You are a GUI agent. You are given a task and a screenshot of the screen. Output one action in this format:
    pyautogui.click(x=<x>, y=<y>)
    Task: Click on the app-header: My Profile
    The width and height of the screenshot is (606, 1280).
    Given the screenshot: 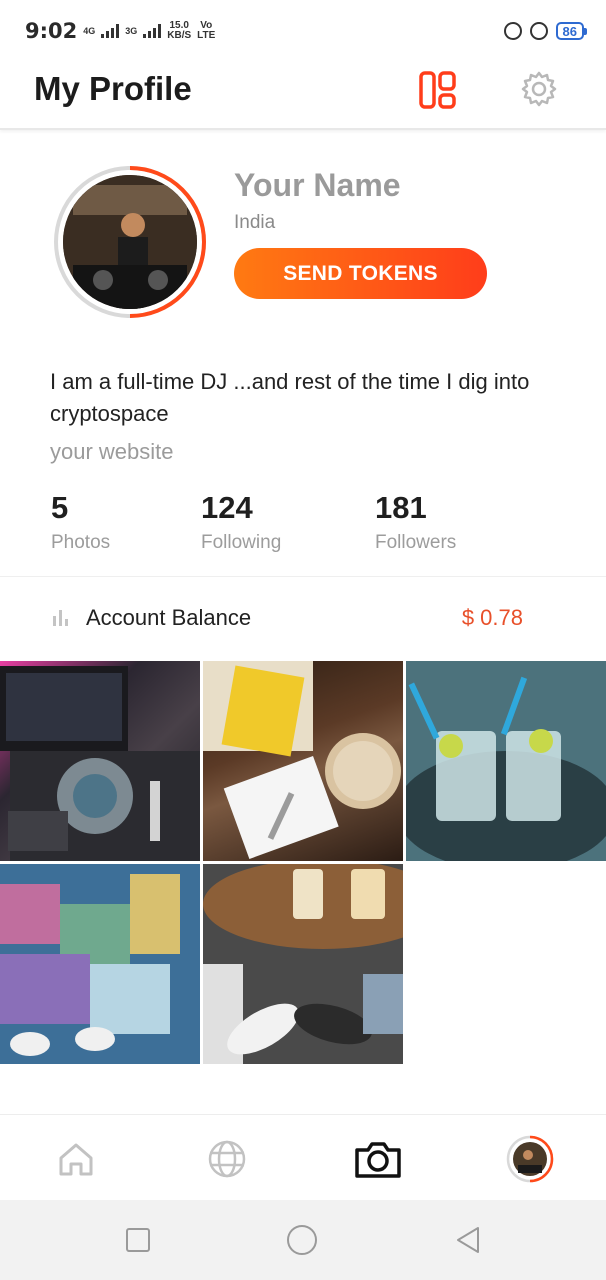 What is the action you would take?
    pyautogui.click(x=303, y=96)
    